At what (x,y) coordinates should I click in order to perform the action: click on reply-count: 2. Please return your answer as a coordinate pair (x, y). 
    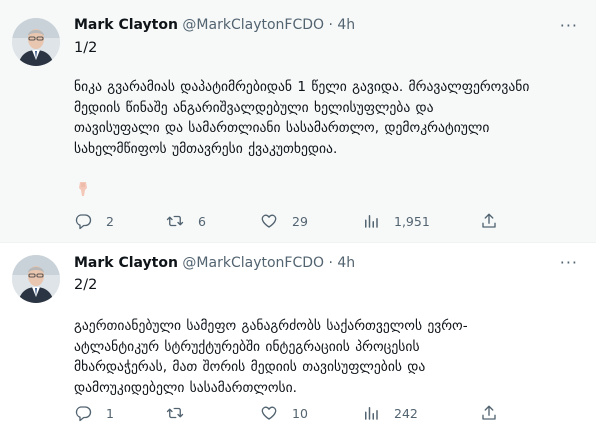
    Looking at the image, I should click on (110, 221).